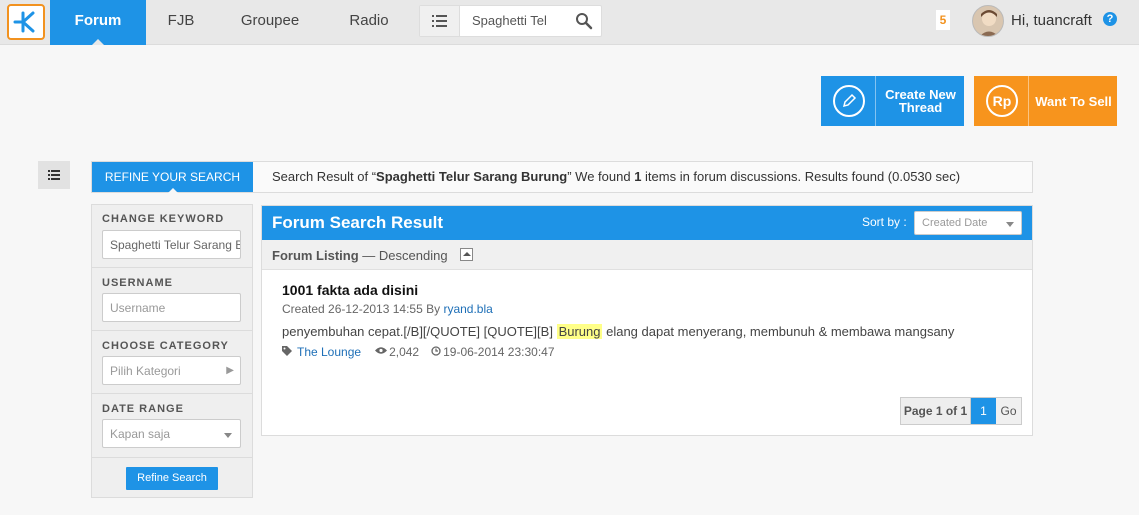 Image resolution: width=1139 pixels, height=515 pixels. What do you see at coordinates (287, 352) in the screenshot?
I see `tag-icon` at bounding box center [287, 352].